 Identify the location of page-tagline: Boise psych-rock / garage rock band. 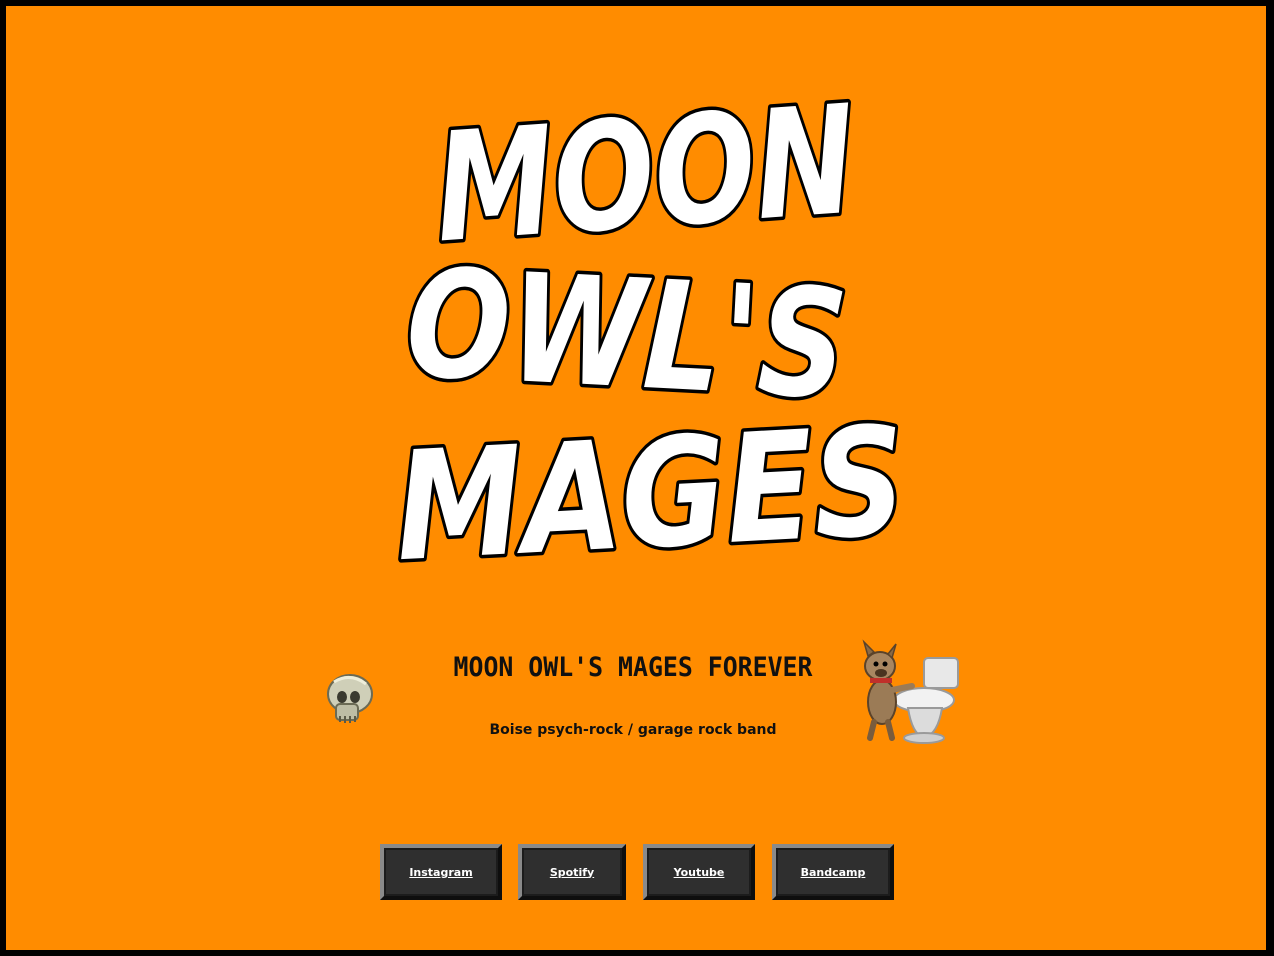
(633, 730).